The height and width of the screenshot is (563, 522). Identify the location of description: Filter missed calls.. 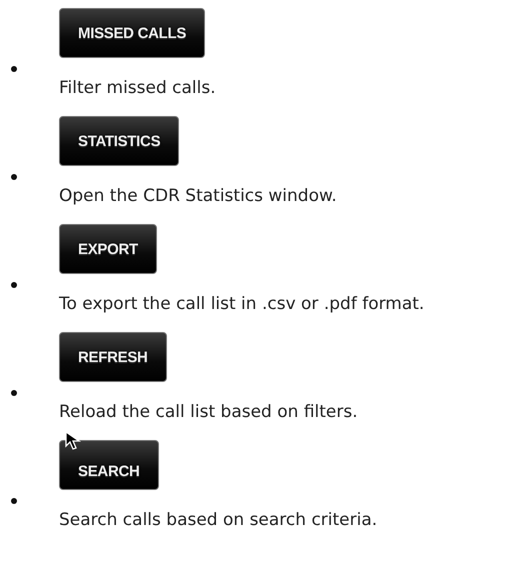
(137, 88).